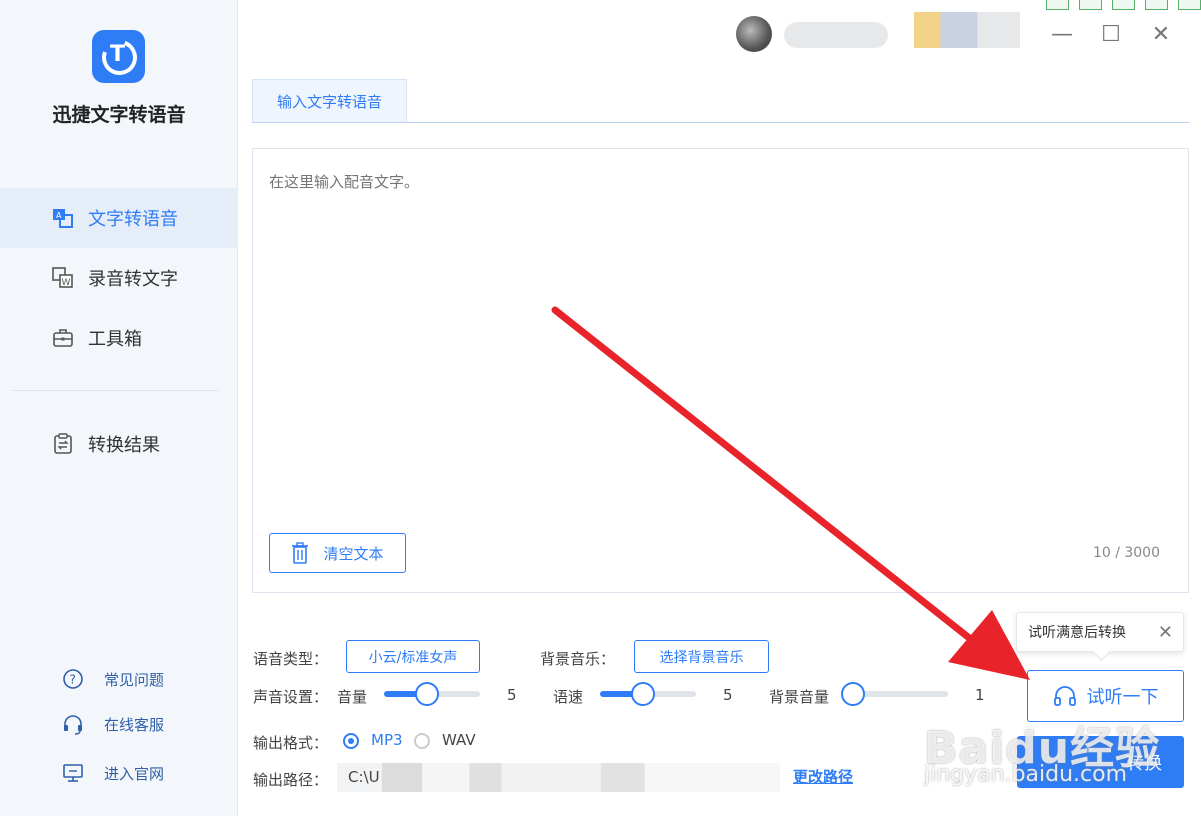 This screenshot has height=816, width=1201. I want to click on bg-volume-slider, so click(894, 694).